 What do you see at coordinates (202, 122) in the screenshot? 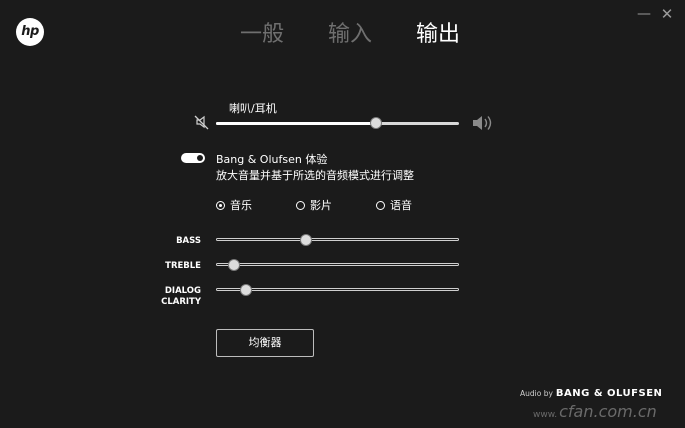
I see `speaker-muted-icon` at bounding box center [202, 122].